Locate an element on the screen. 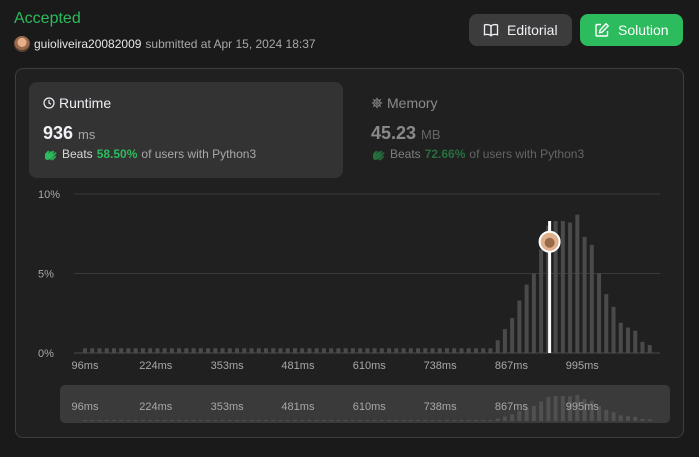 Image resolution: width=699 pixels, height=457 pixels. memory-label: Memory is located at coordinates (412, 103).